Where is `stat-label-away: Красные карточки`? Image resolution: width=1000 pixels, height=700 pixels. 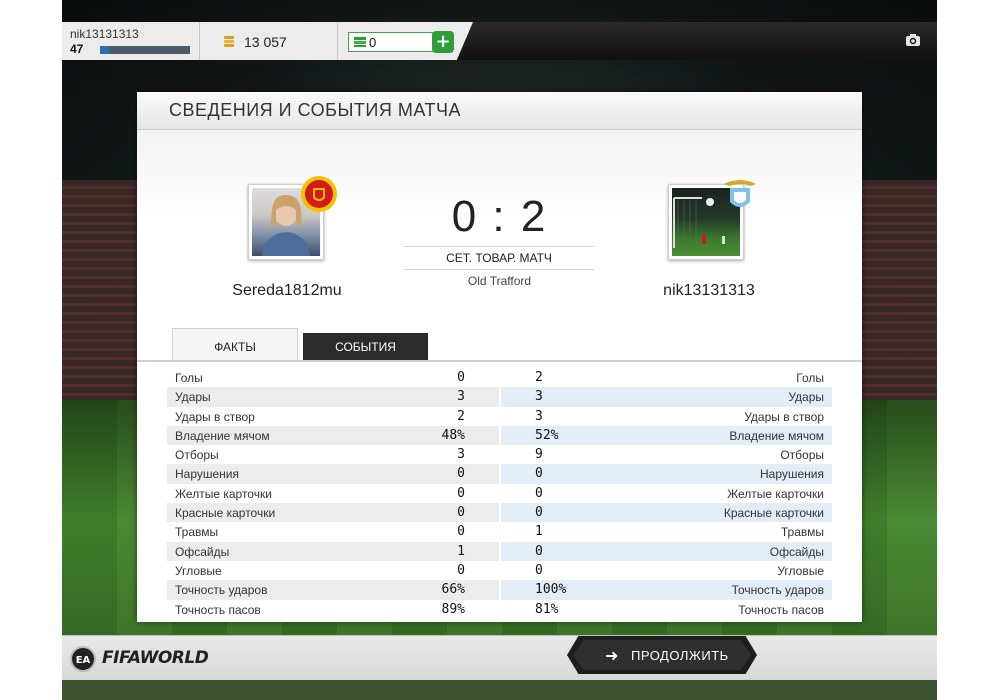
stat-label-away: Красные карточки is located at coordinates (773, 513).